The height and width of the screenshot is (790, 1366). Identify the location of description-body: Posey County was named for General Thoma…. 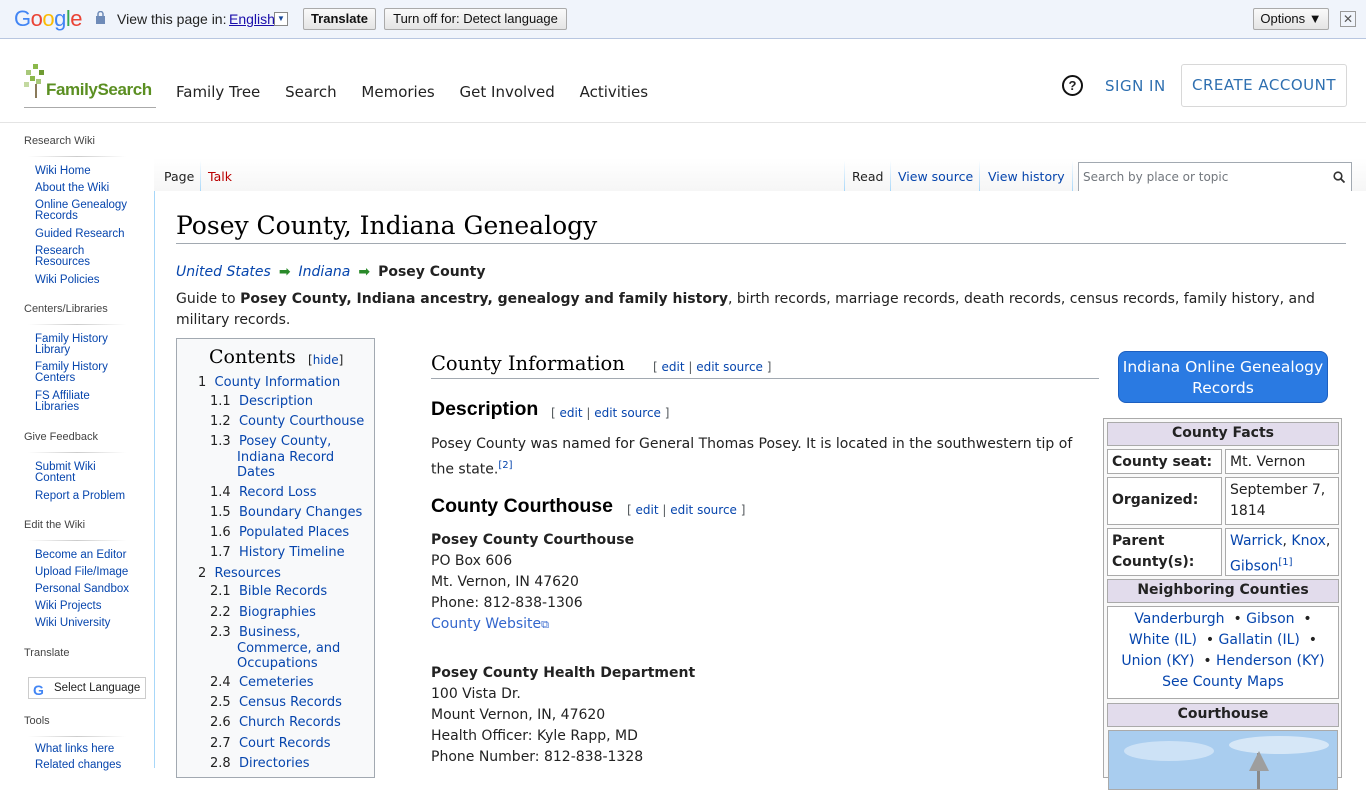
(752, 457).